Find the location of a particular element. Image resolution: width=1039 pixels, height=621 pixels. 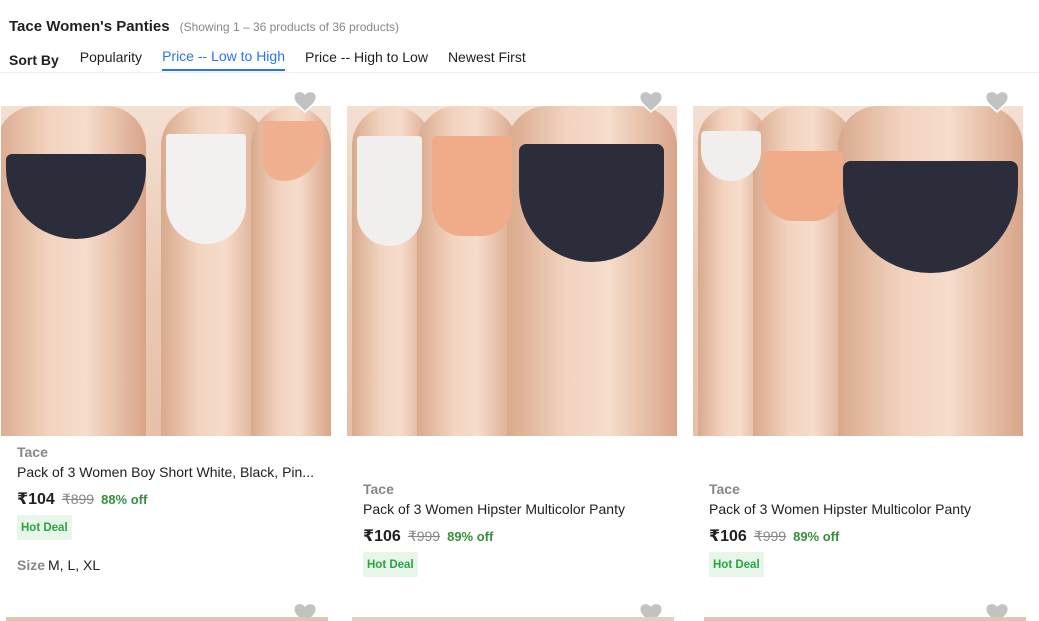

sort-price-high-low: Price -- High to Low is located at coordinates (366, 59).